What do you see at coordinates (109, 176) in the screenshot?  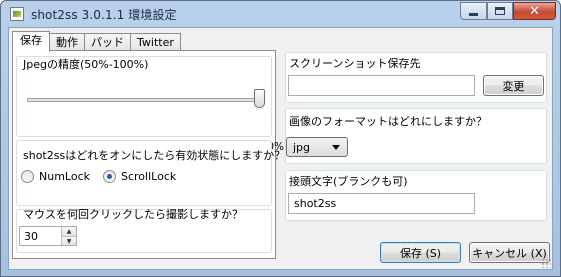 I see `scrolllock-radio` at bounding box center [109, 176].